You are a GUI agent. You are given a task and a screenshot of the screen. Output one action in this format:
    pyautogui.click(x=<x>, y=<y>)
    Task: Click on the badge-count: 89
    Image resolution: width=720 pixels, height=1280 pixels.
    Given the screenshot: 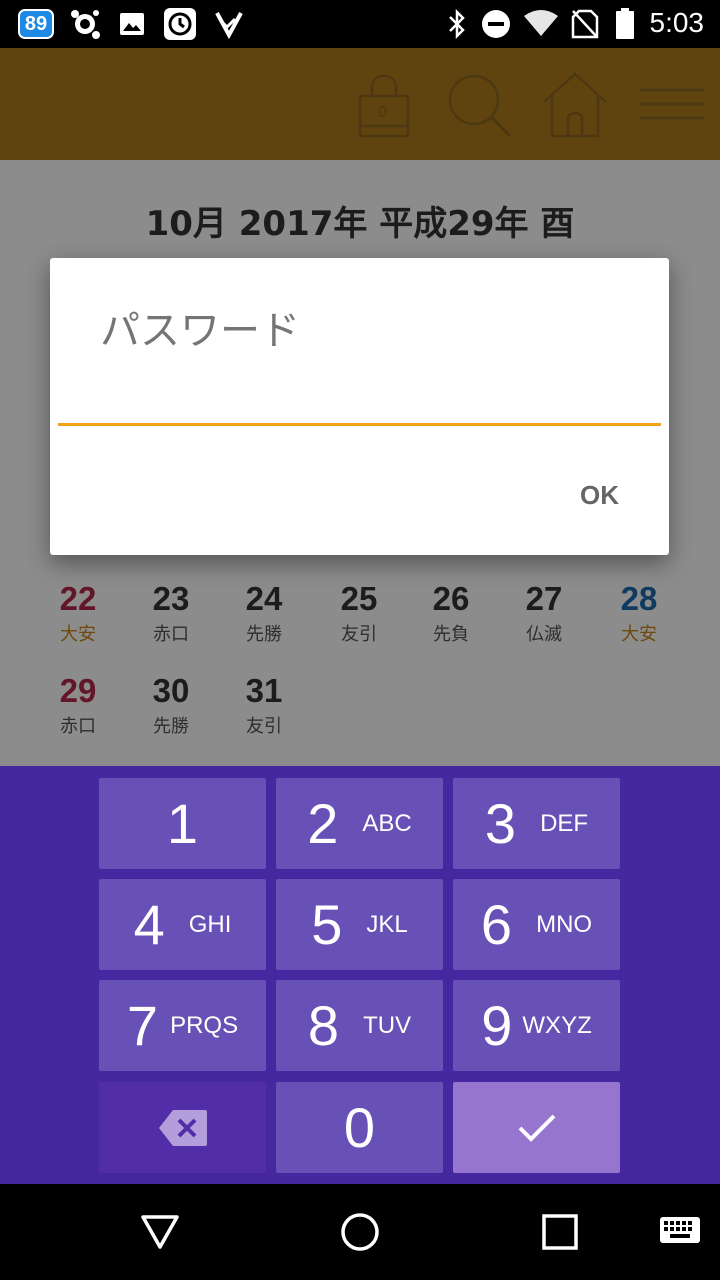 What is the action you would take?
    pyautogui.click(x=36, y=23)
    